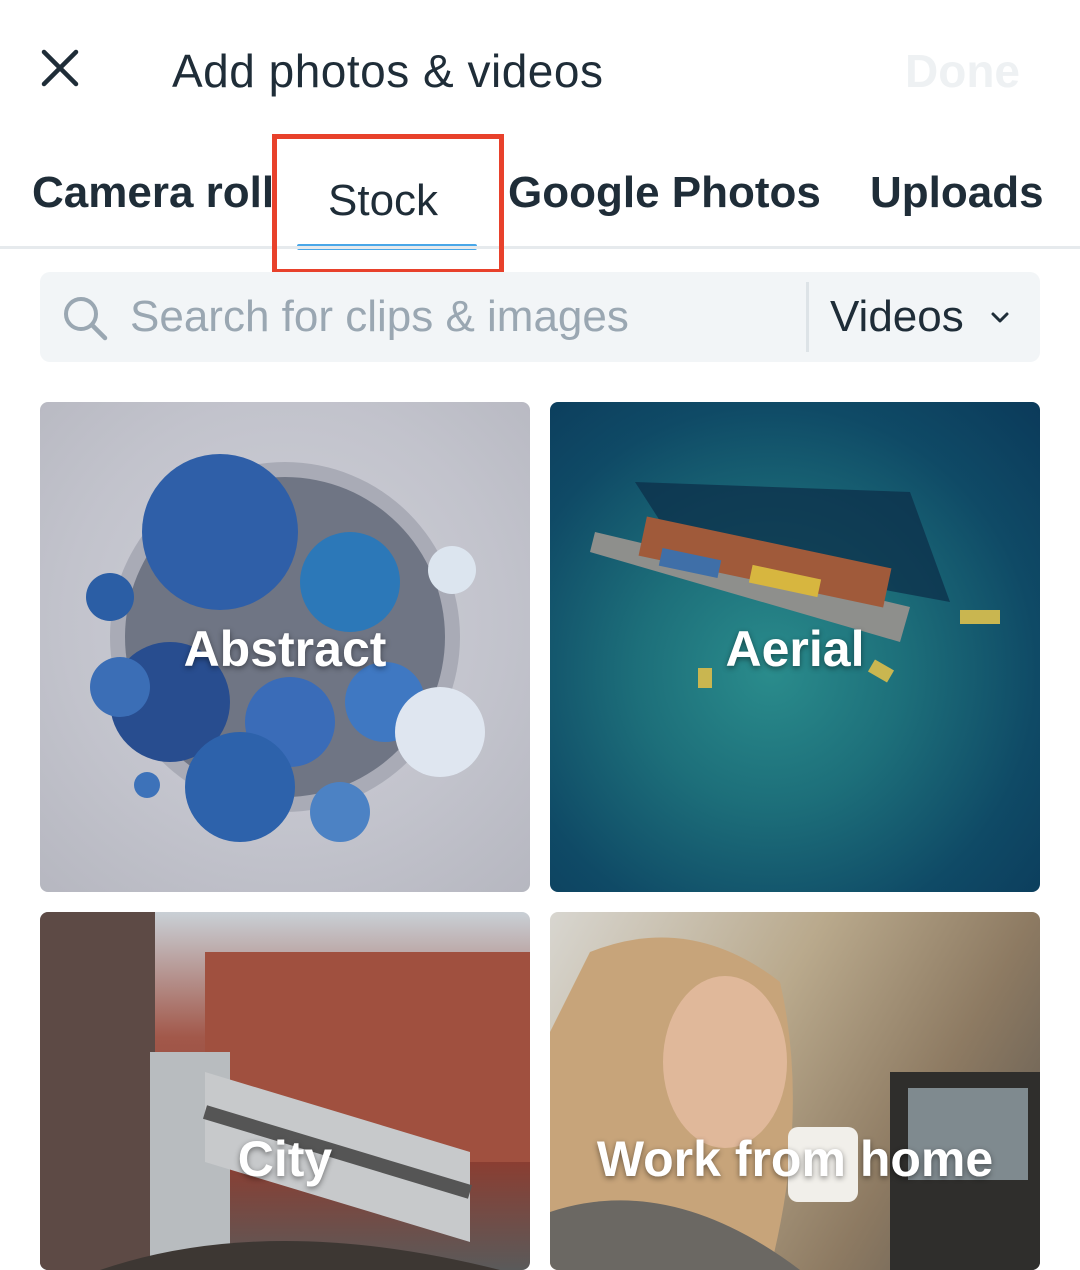 Image resolution: width=1080 pixels, height=1270 pixels. What do you see at coordinates (86, 319) in the screenshot?
I see `search-icon` at bounding box center [86, 319].